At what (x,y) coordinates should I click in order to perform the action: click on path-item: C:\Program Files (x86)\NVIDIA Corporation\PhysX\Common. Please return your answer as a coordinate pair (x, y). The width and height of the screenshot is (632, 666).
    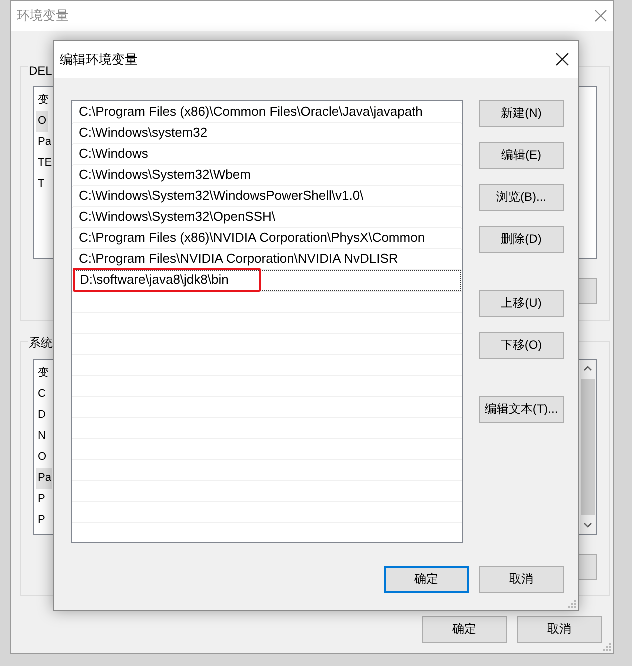
    Looking at the image, I should click on (267, 238).